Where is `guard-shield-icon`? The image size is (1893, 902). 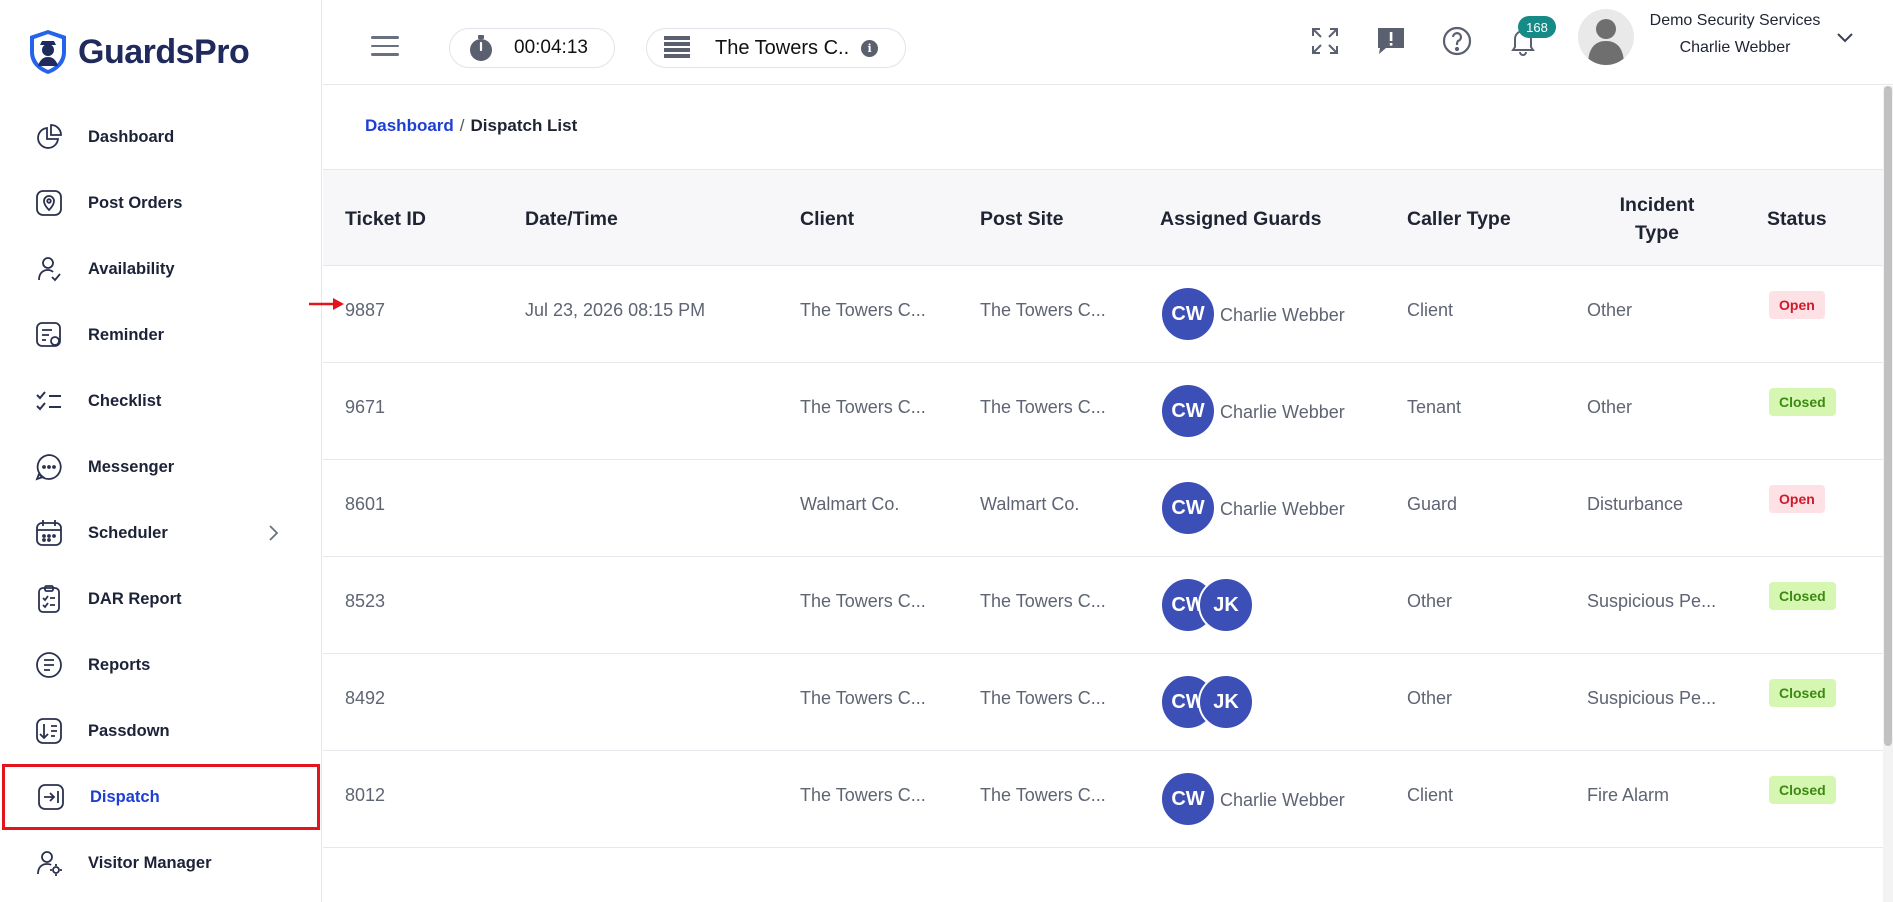
guard-shield-icon is located at coordinates (48, 52).